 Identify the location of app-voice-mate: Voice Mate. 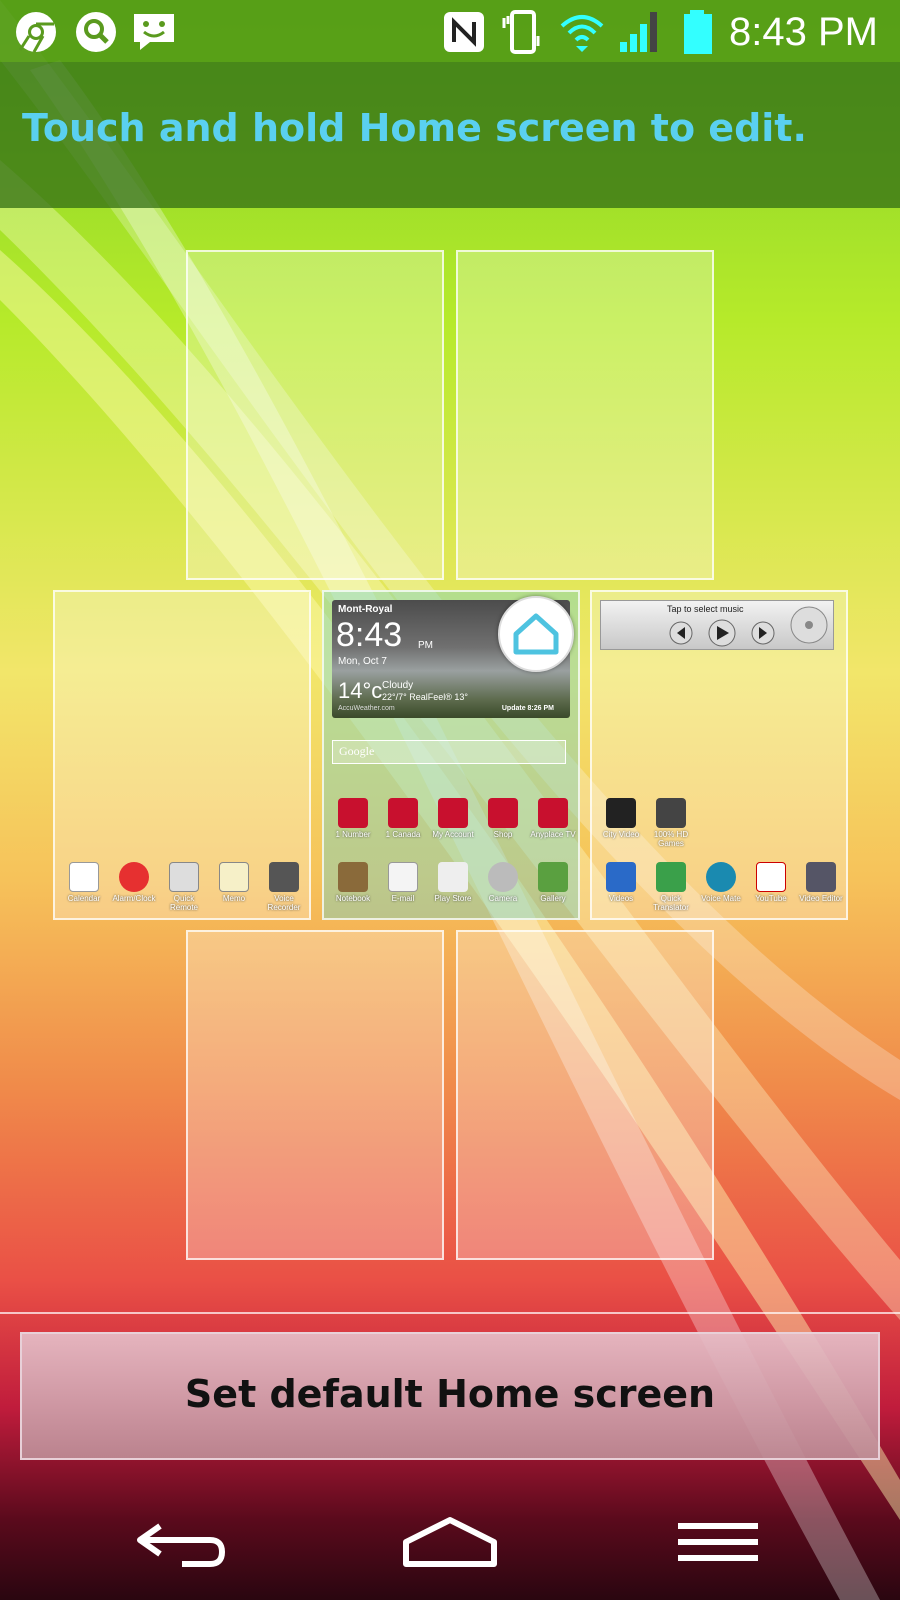
(721, 882).